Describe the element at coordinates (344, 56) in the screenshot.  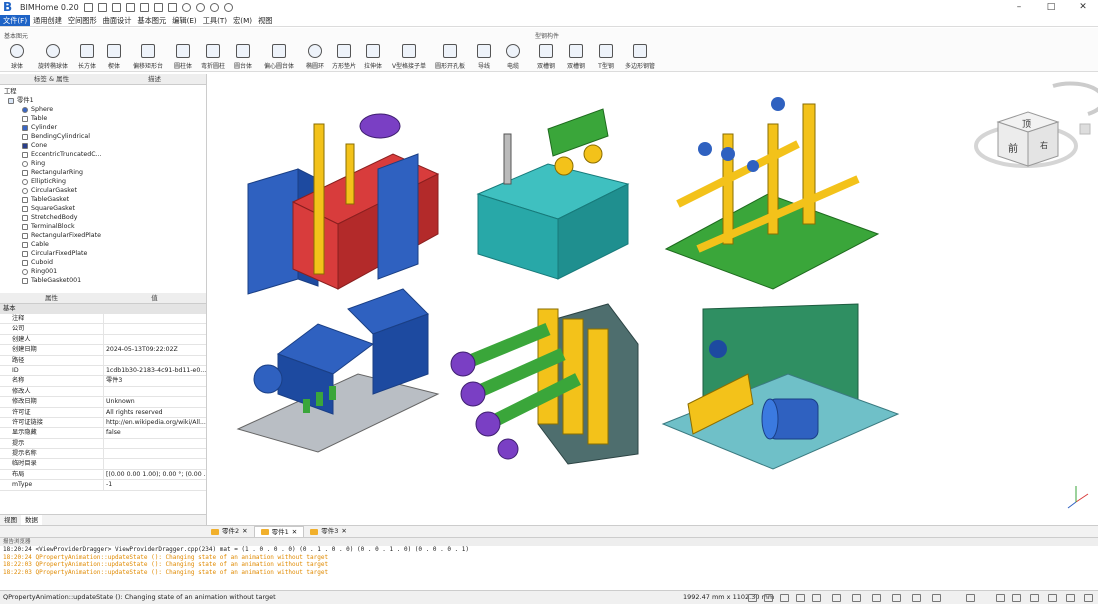
I see `square-gasket-button: 方形垫片` at that location.